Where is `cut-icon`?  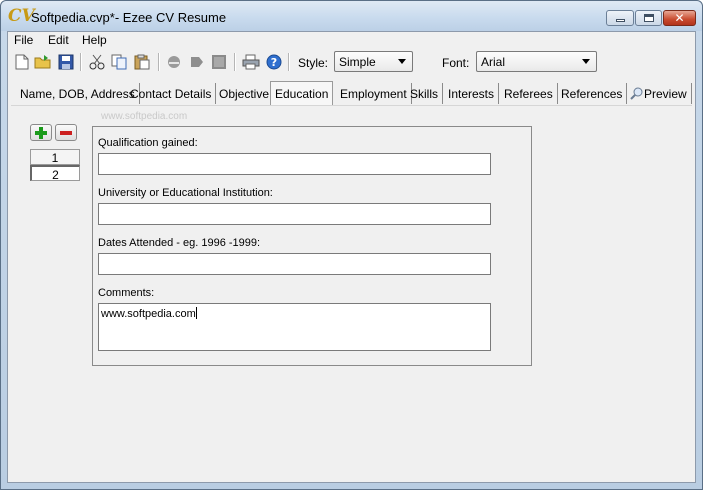
cut-icon is located at coordinates (97, 62).